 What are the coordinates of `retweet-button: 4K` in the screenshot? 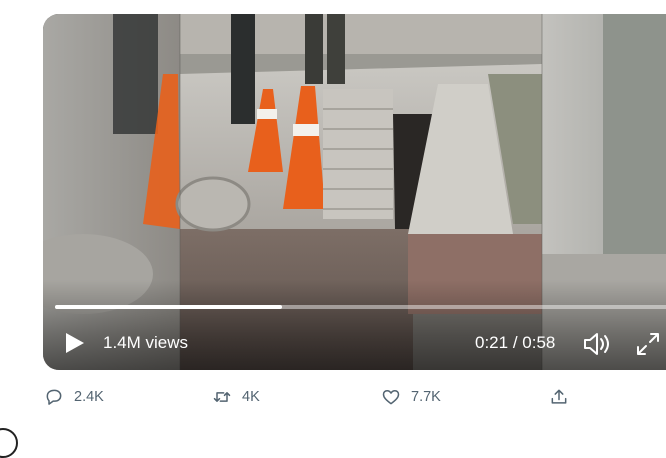 It's located at (236, 397).